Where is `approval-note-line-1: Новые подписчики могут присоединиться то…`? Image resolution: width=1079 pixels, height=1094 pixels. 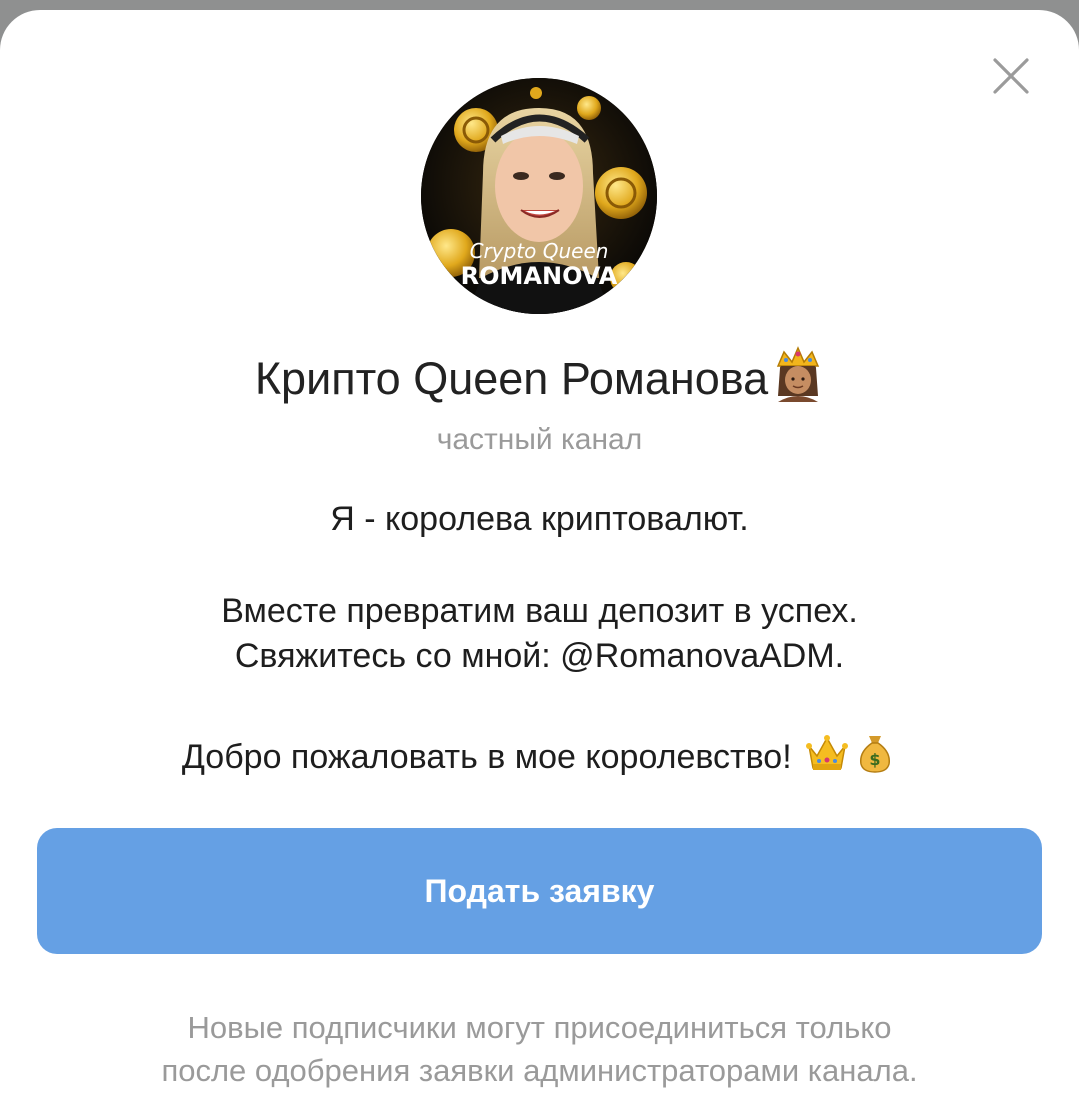
approval-note-line-1: Новые подписчики могут присоединиться то… is located at coordinates (539, 1027).